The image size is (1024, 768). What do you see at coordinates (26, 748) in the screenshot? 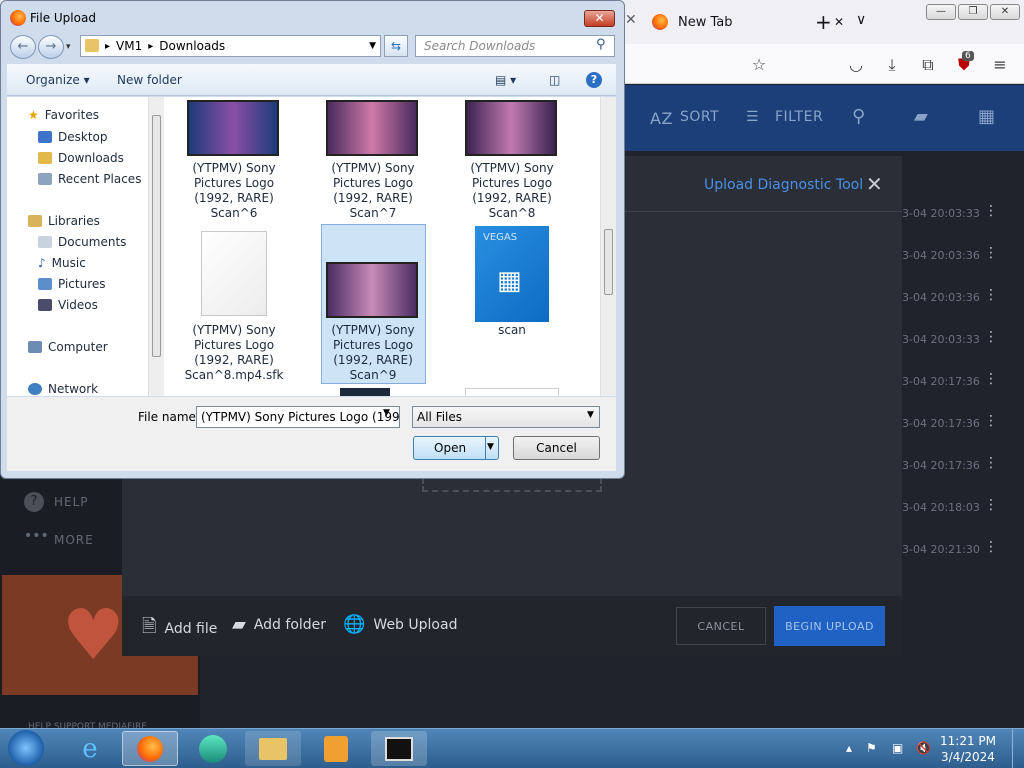
I see `start-button` at bounding box center [26, 748].